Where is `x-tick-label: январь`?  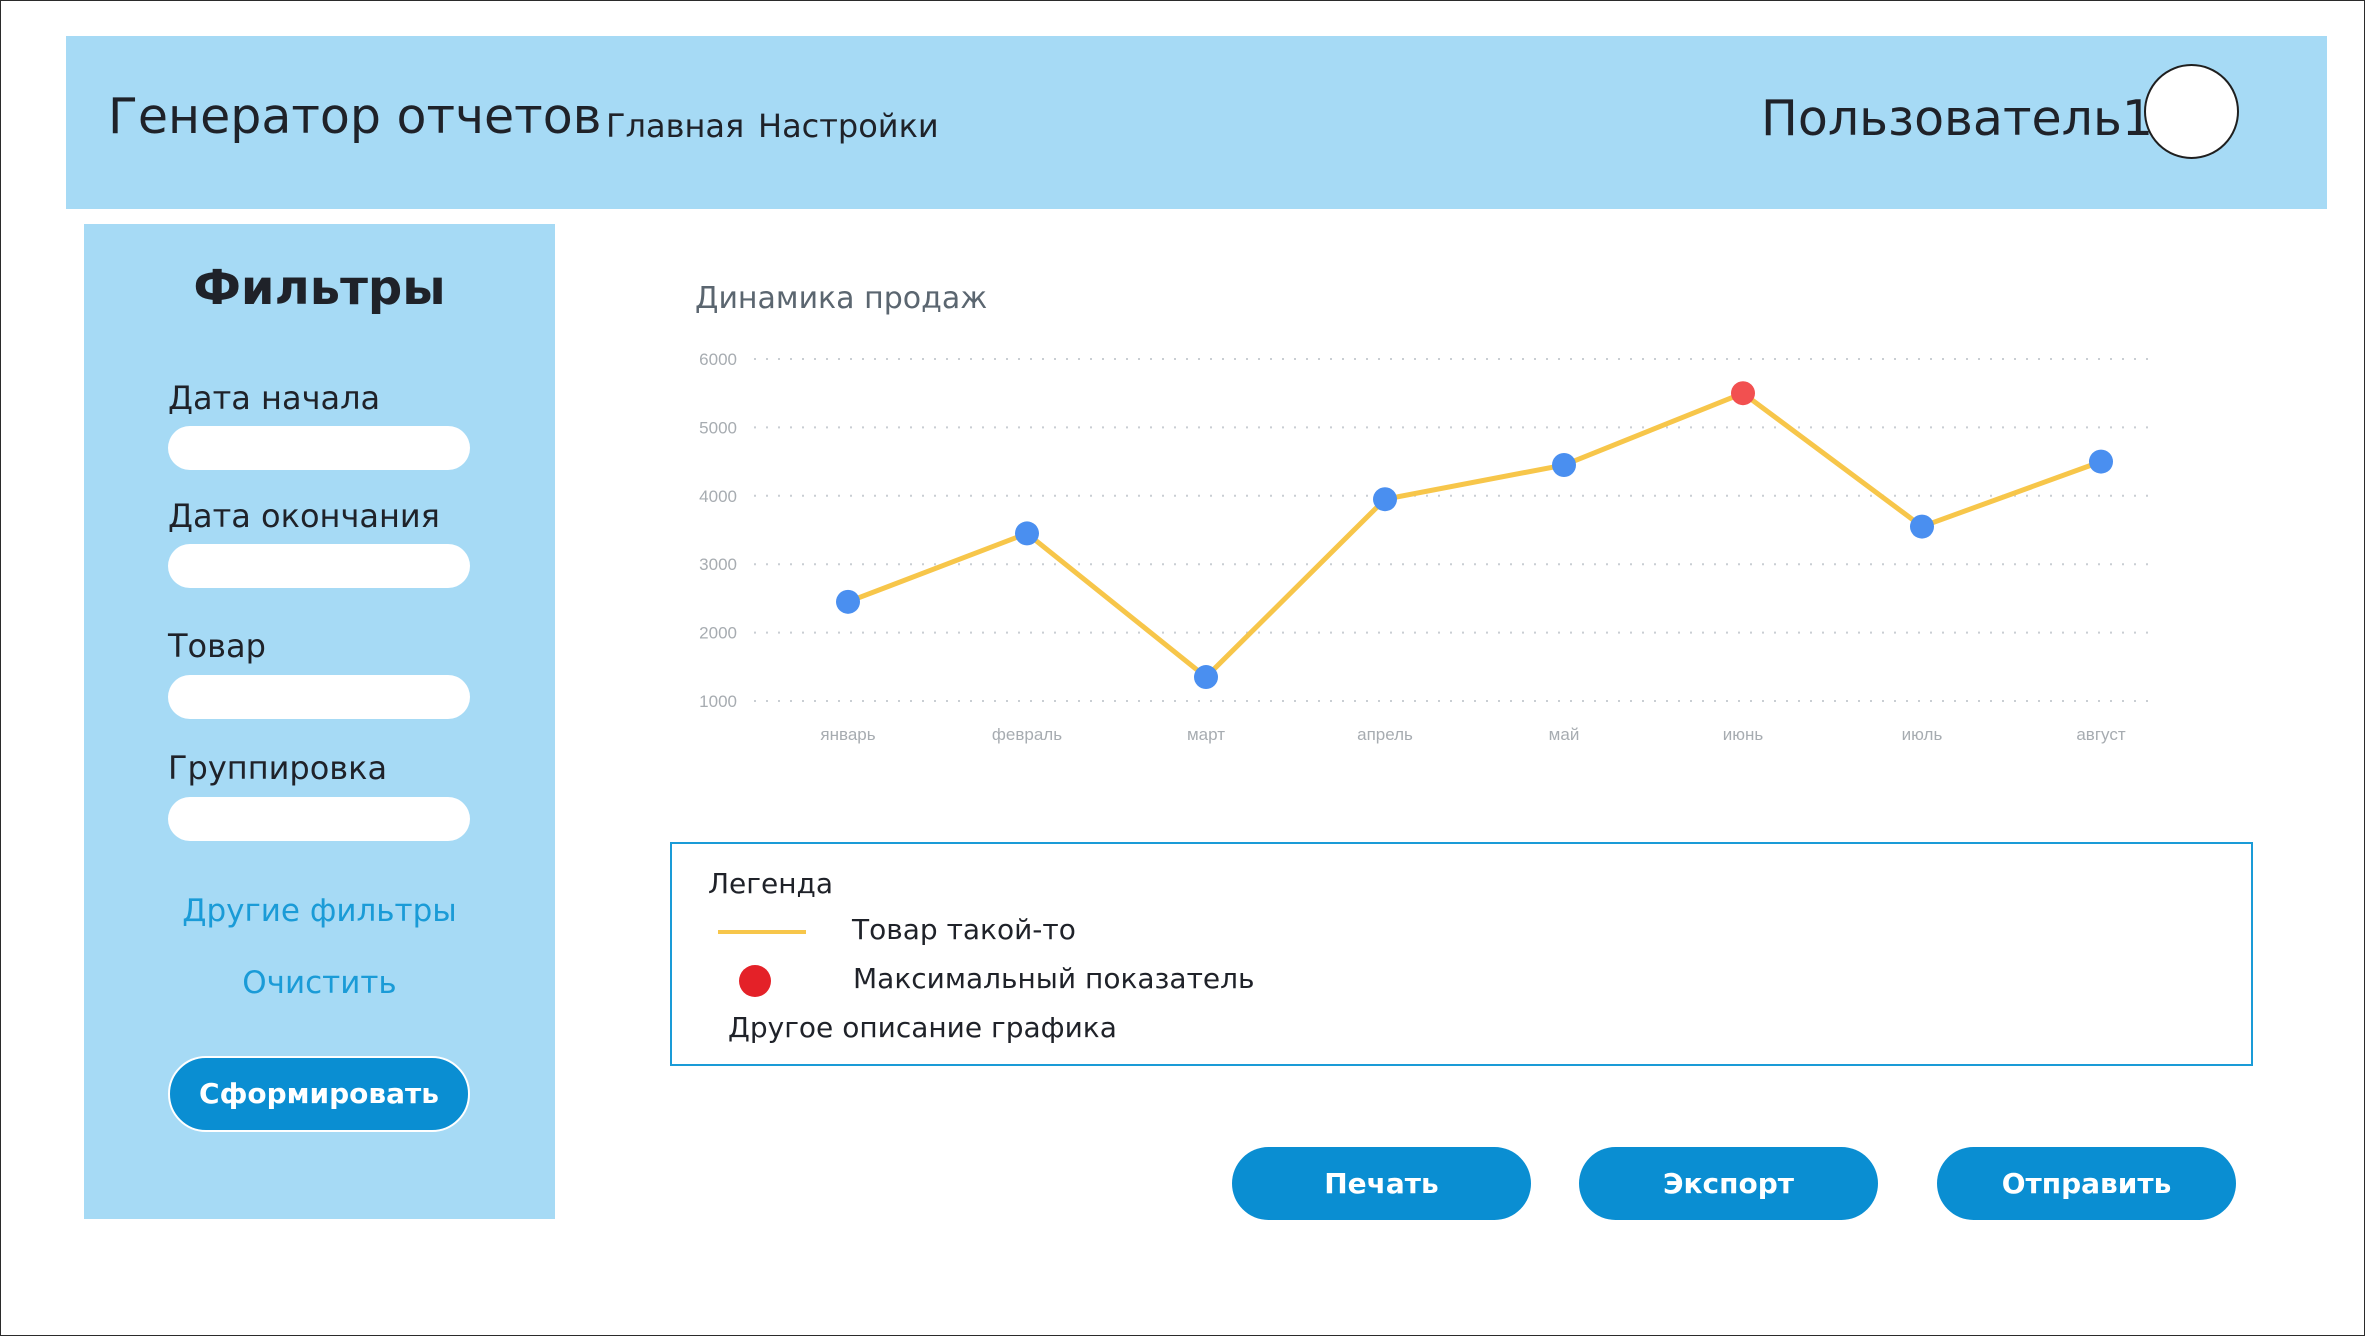
x-tick-label: январь is located at coordinates (847, 734).